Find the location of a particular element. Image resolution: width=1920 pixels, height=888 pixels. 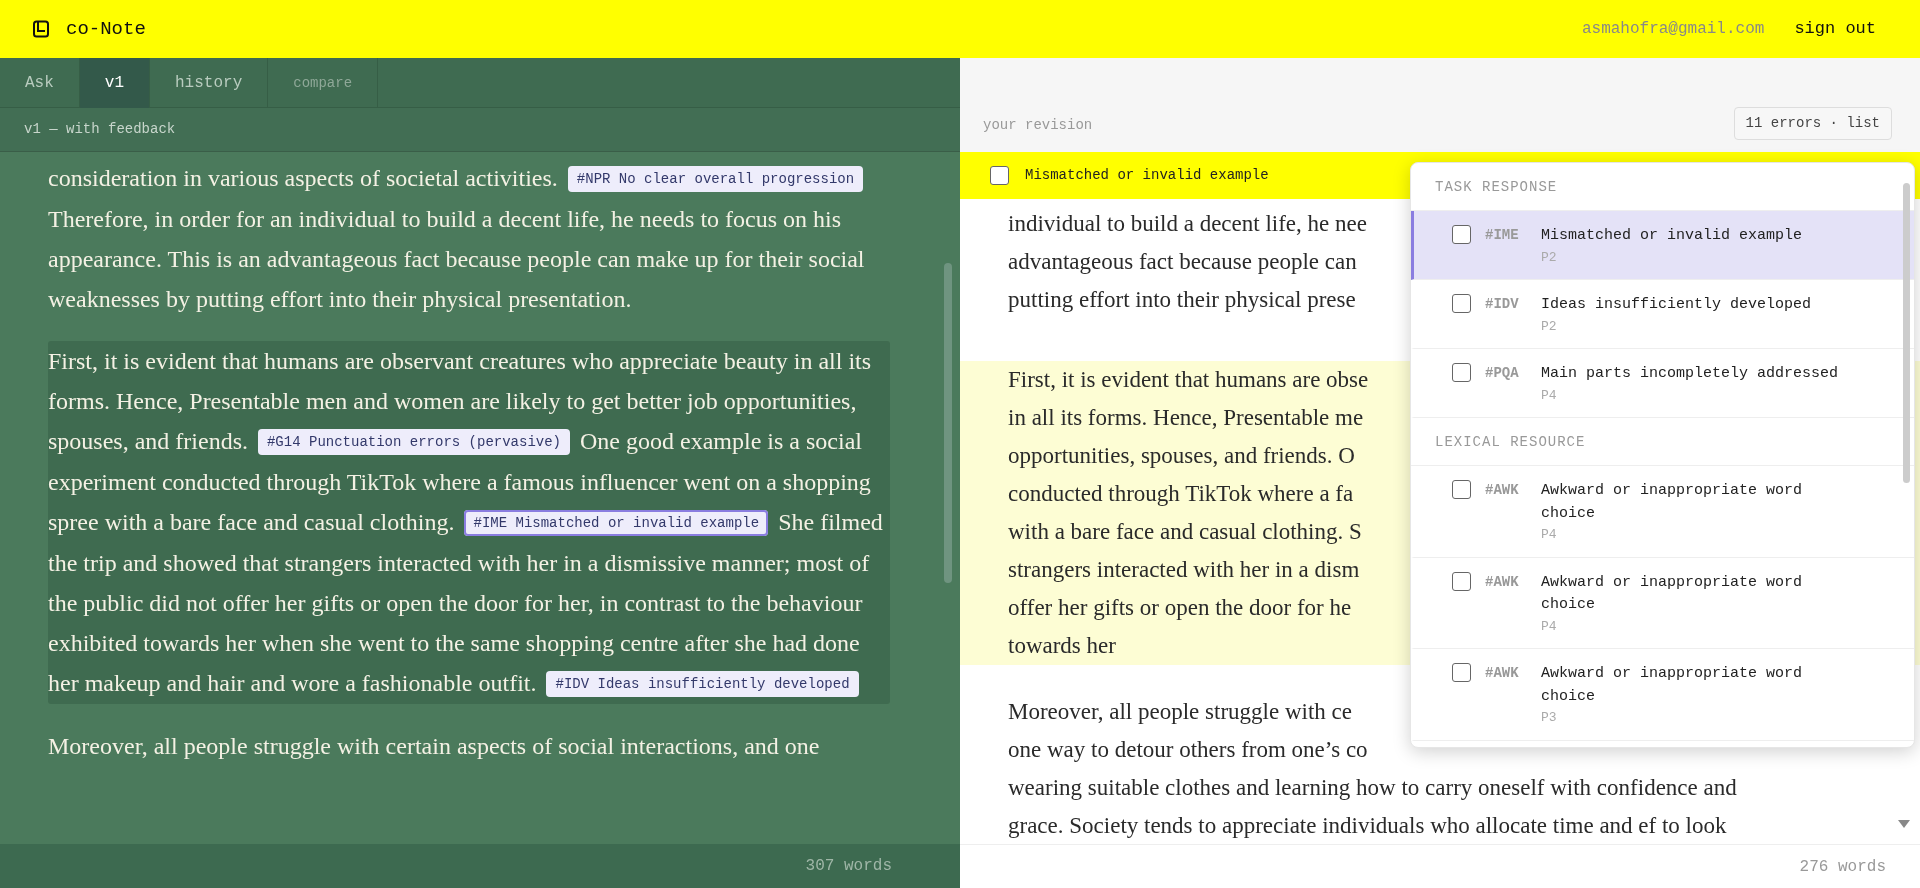

panel-subtitle: your revision is located at coordinates (1038, 125).